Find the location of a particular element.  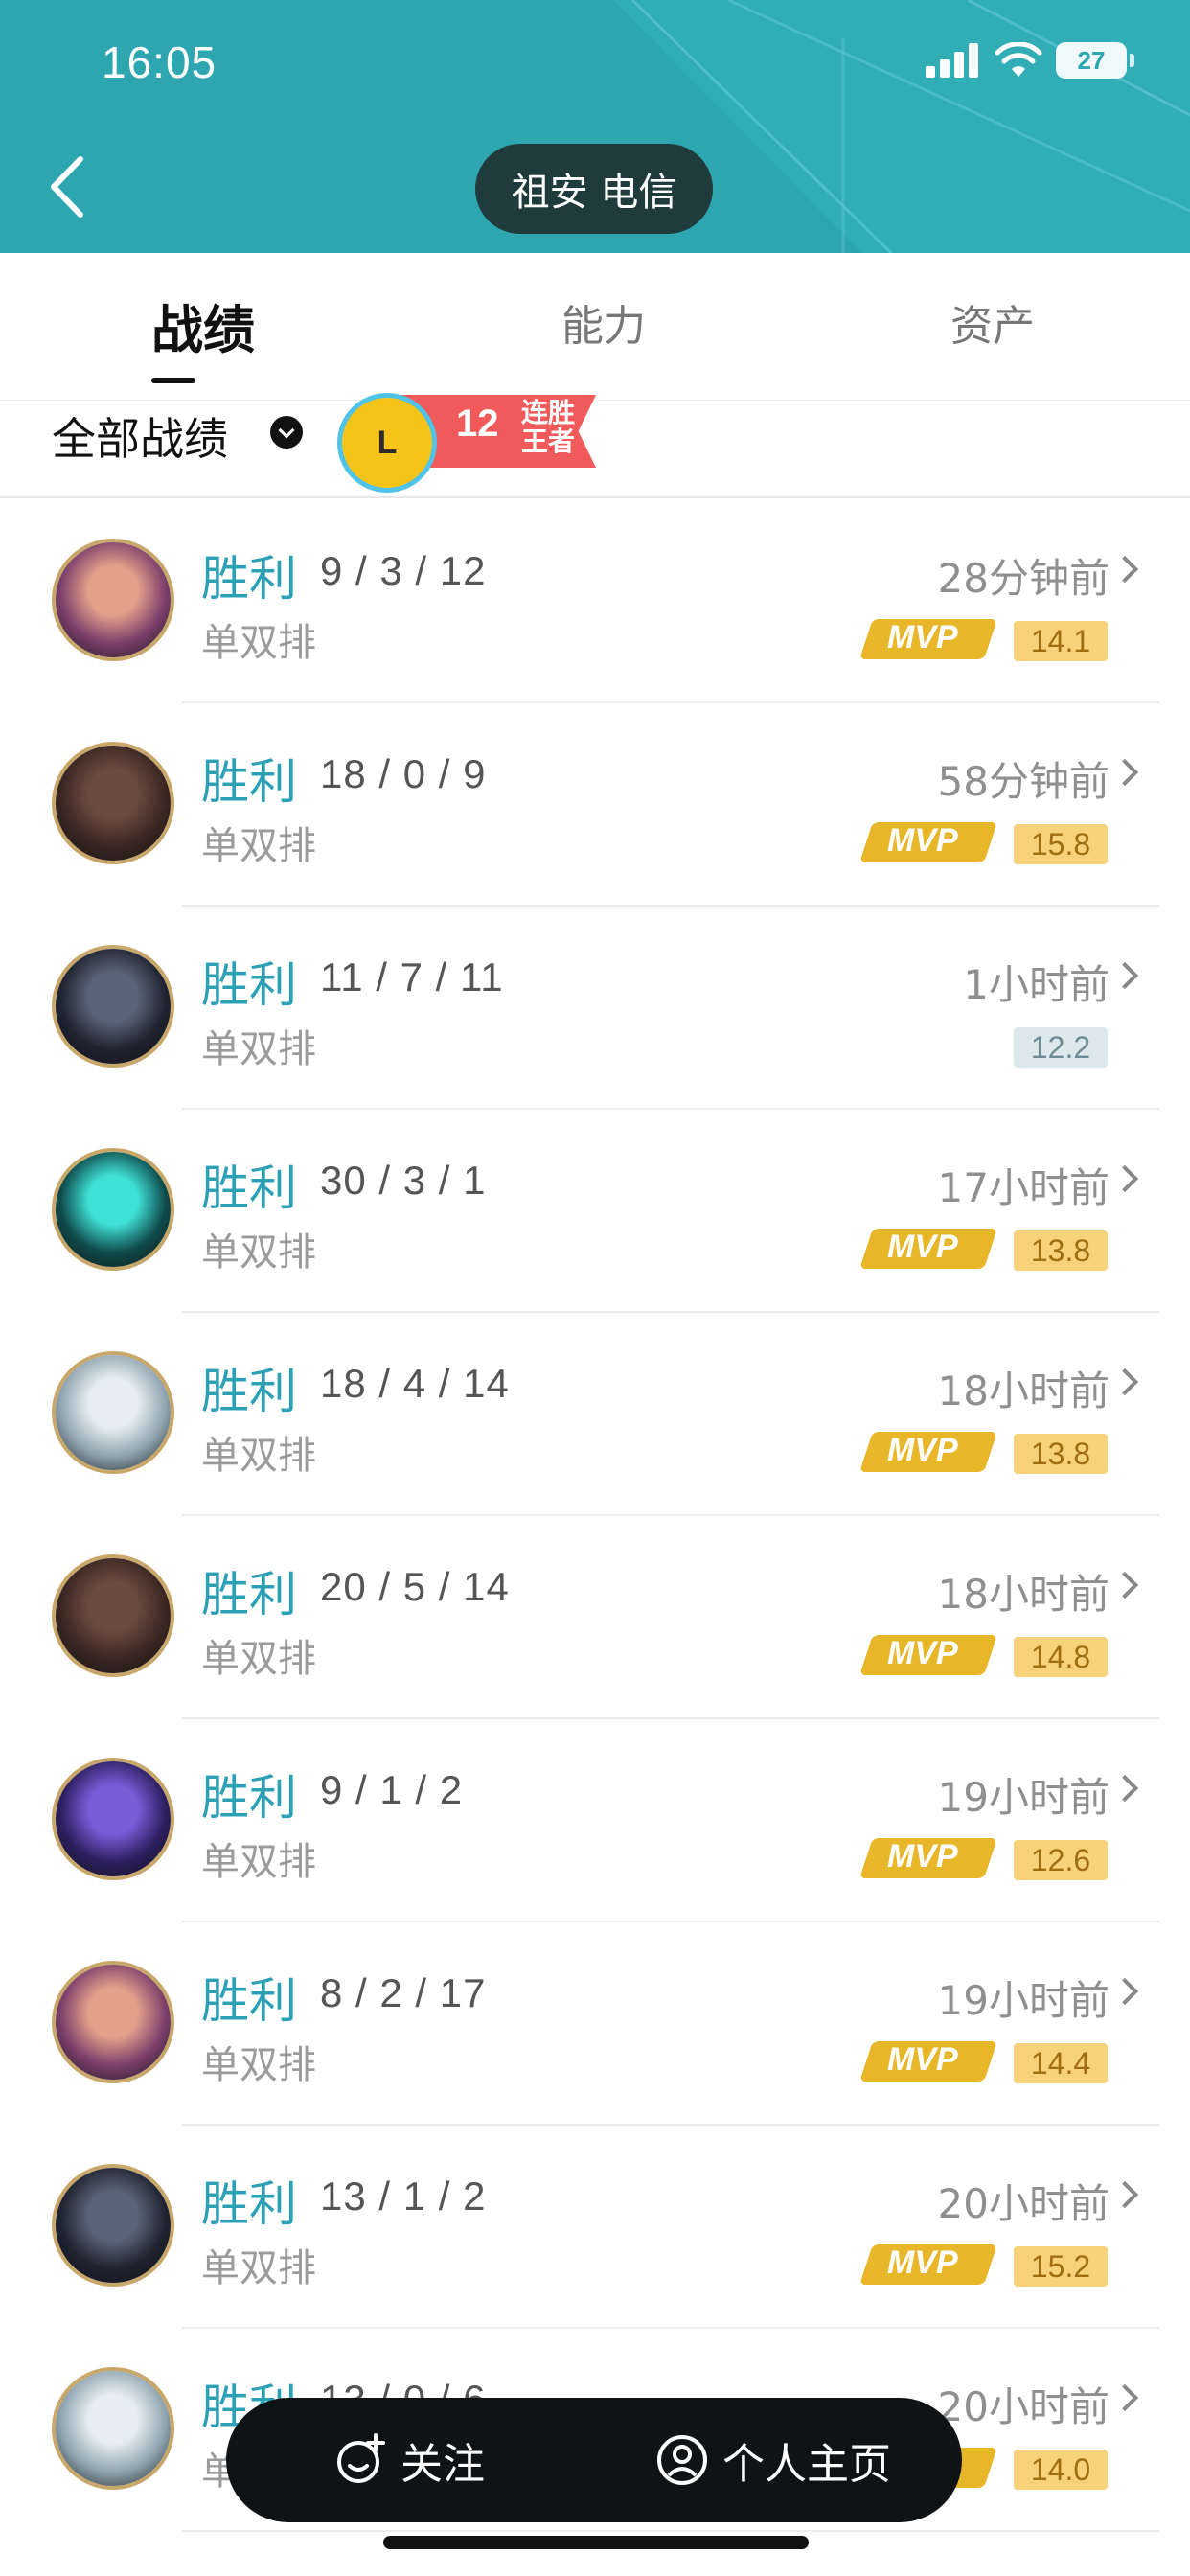

battery-icon: 27 is located at coordinates (1095, 60).